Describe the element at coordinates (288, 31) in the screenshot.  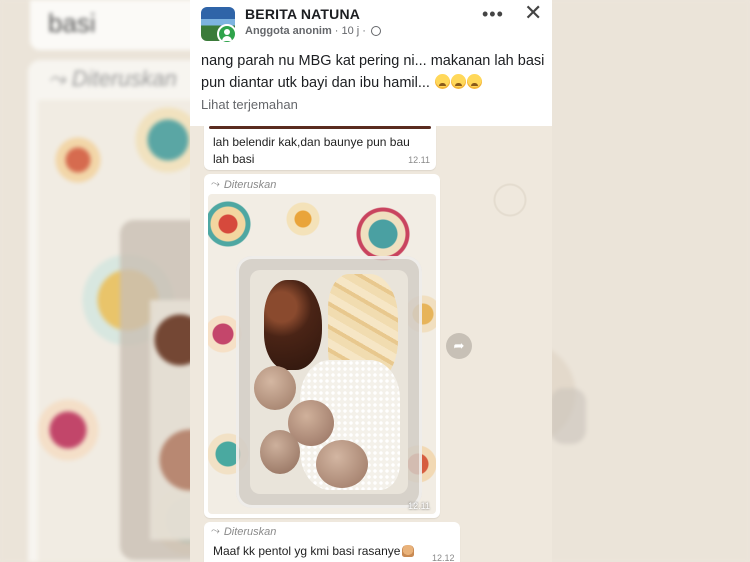
I see `post-author: Anggota anonim` at that location.